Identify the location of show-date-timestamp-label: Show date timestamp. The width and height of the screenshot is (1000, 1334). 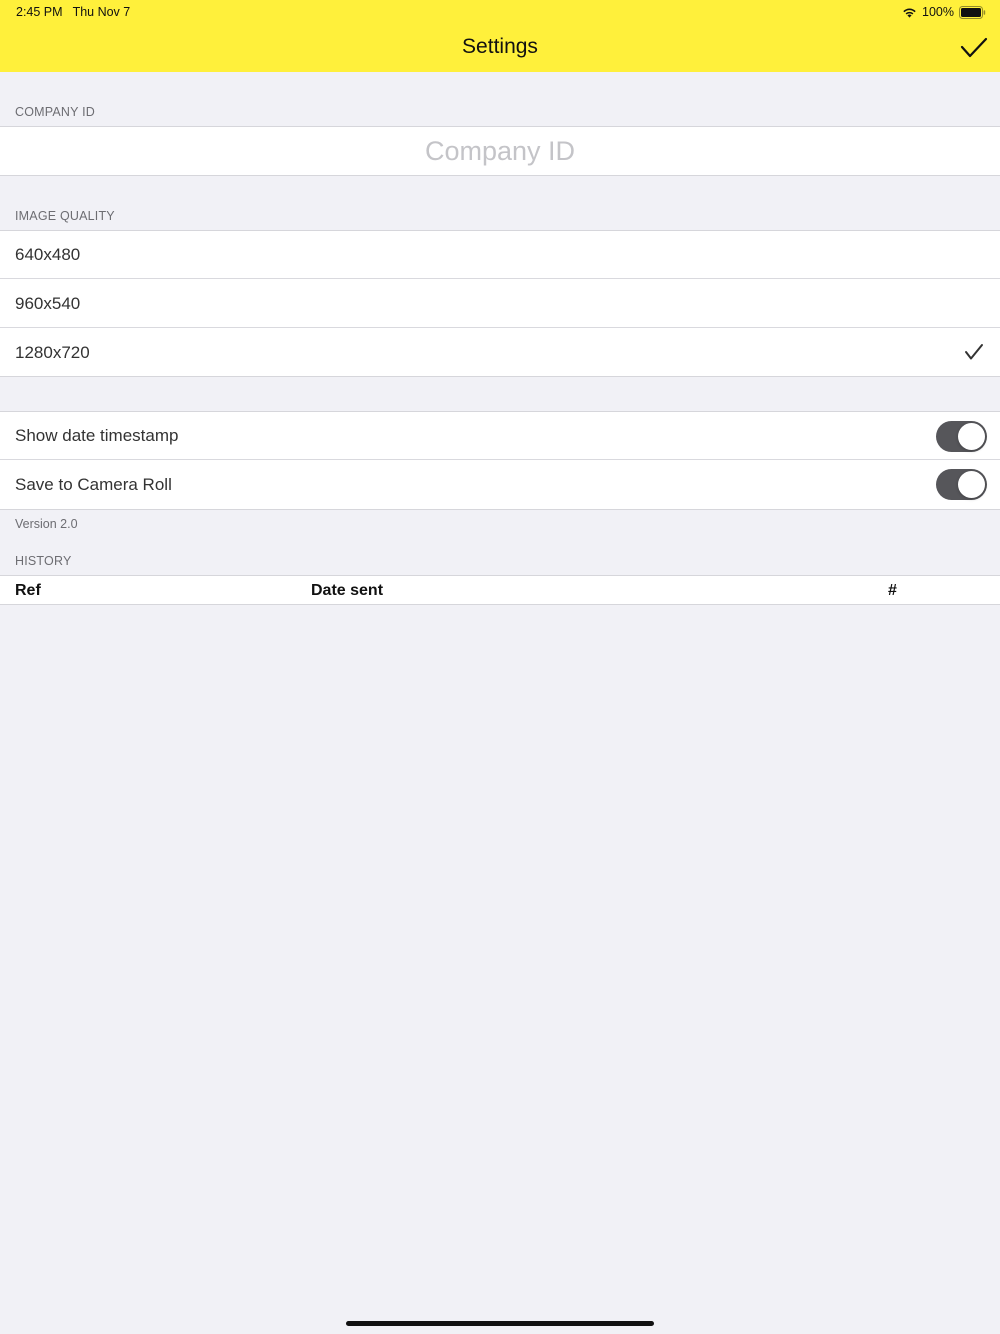
(97, 435).